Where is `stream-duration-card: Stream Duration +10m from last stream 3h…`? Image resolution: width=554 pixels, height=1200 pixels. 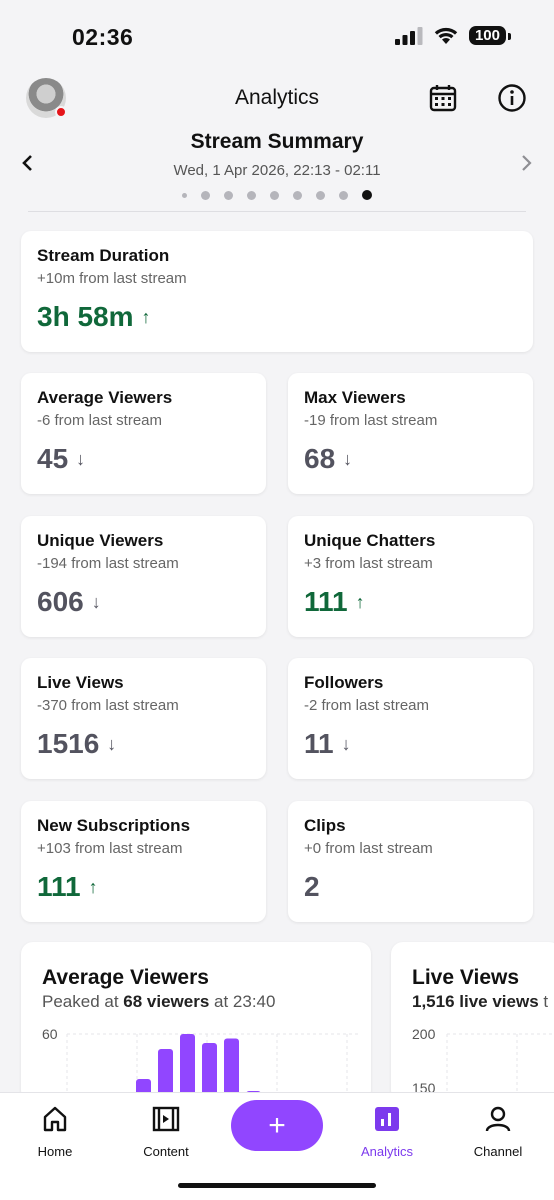 stream-duration-card: Stream Duration +10m from last stream 3h… is located at coordinates (277, 291).